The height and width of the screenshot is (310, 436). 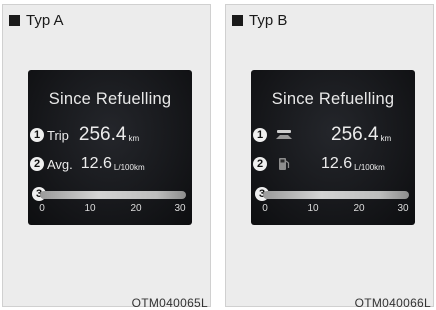 What do you see at coordinates (322, 134) in the screenshot?
I see `trip-row: 1 256.4 km` at bounding box center [322, 134].